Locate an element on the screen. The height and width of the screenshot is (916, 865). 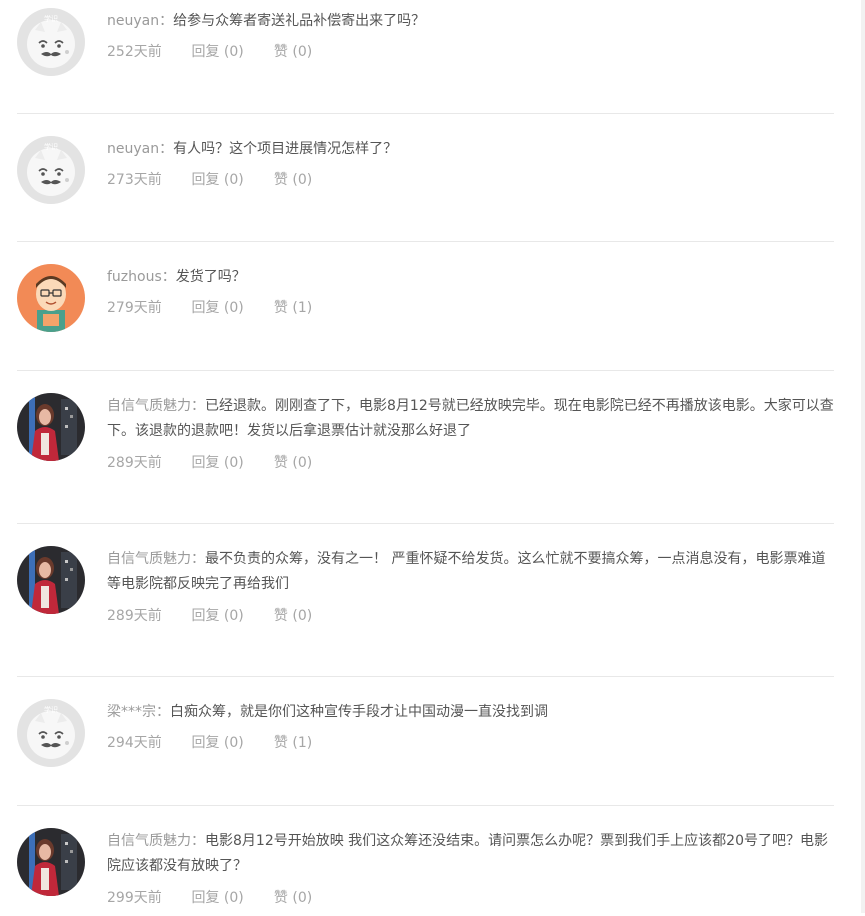
comment-meta: 279天前 回复 (0) 赞 (1) is located at coordinates (470, 307).